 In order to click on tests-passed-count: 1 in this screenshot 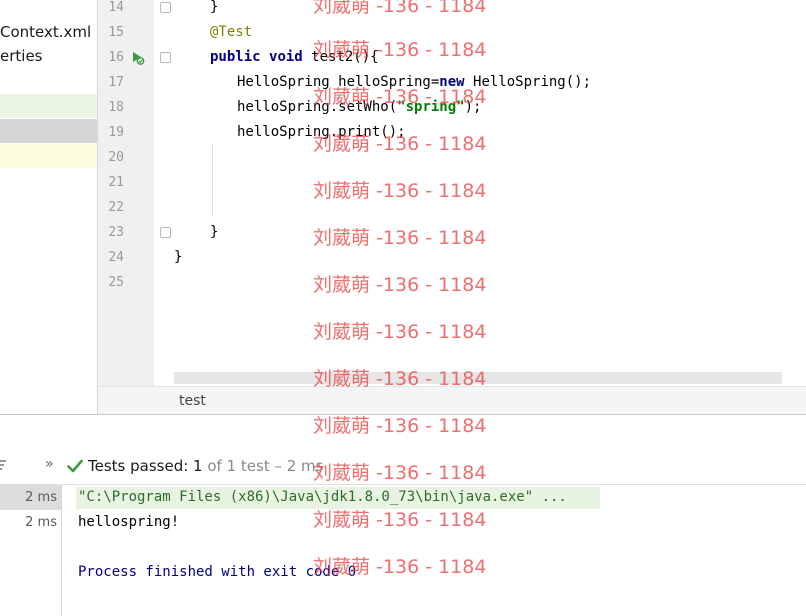, I will do `click(198, 466)`.